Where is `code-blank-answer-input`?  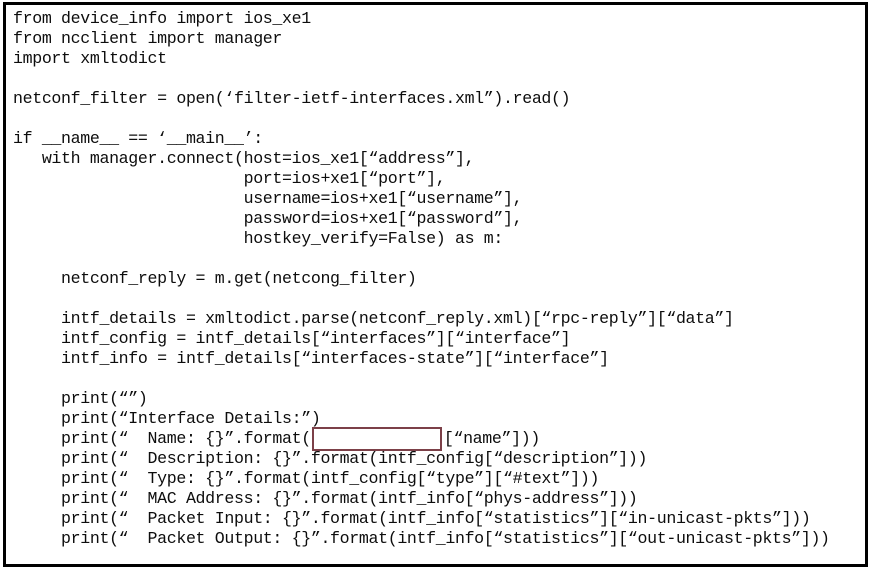 code-blank-answer-input is located at coordinates (376, 439).